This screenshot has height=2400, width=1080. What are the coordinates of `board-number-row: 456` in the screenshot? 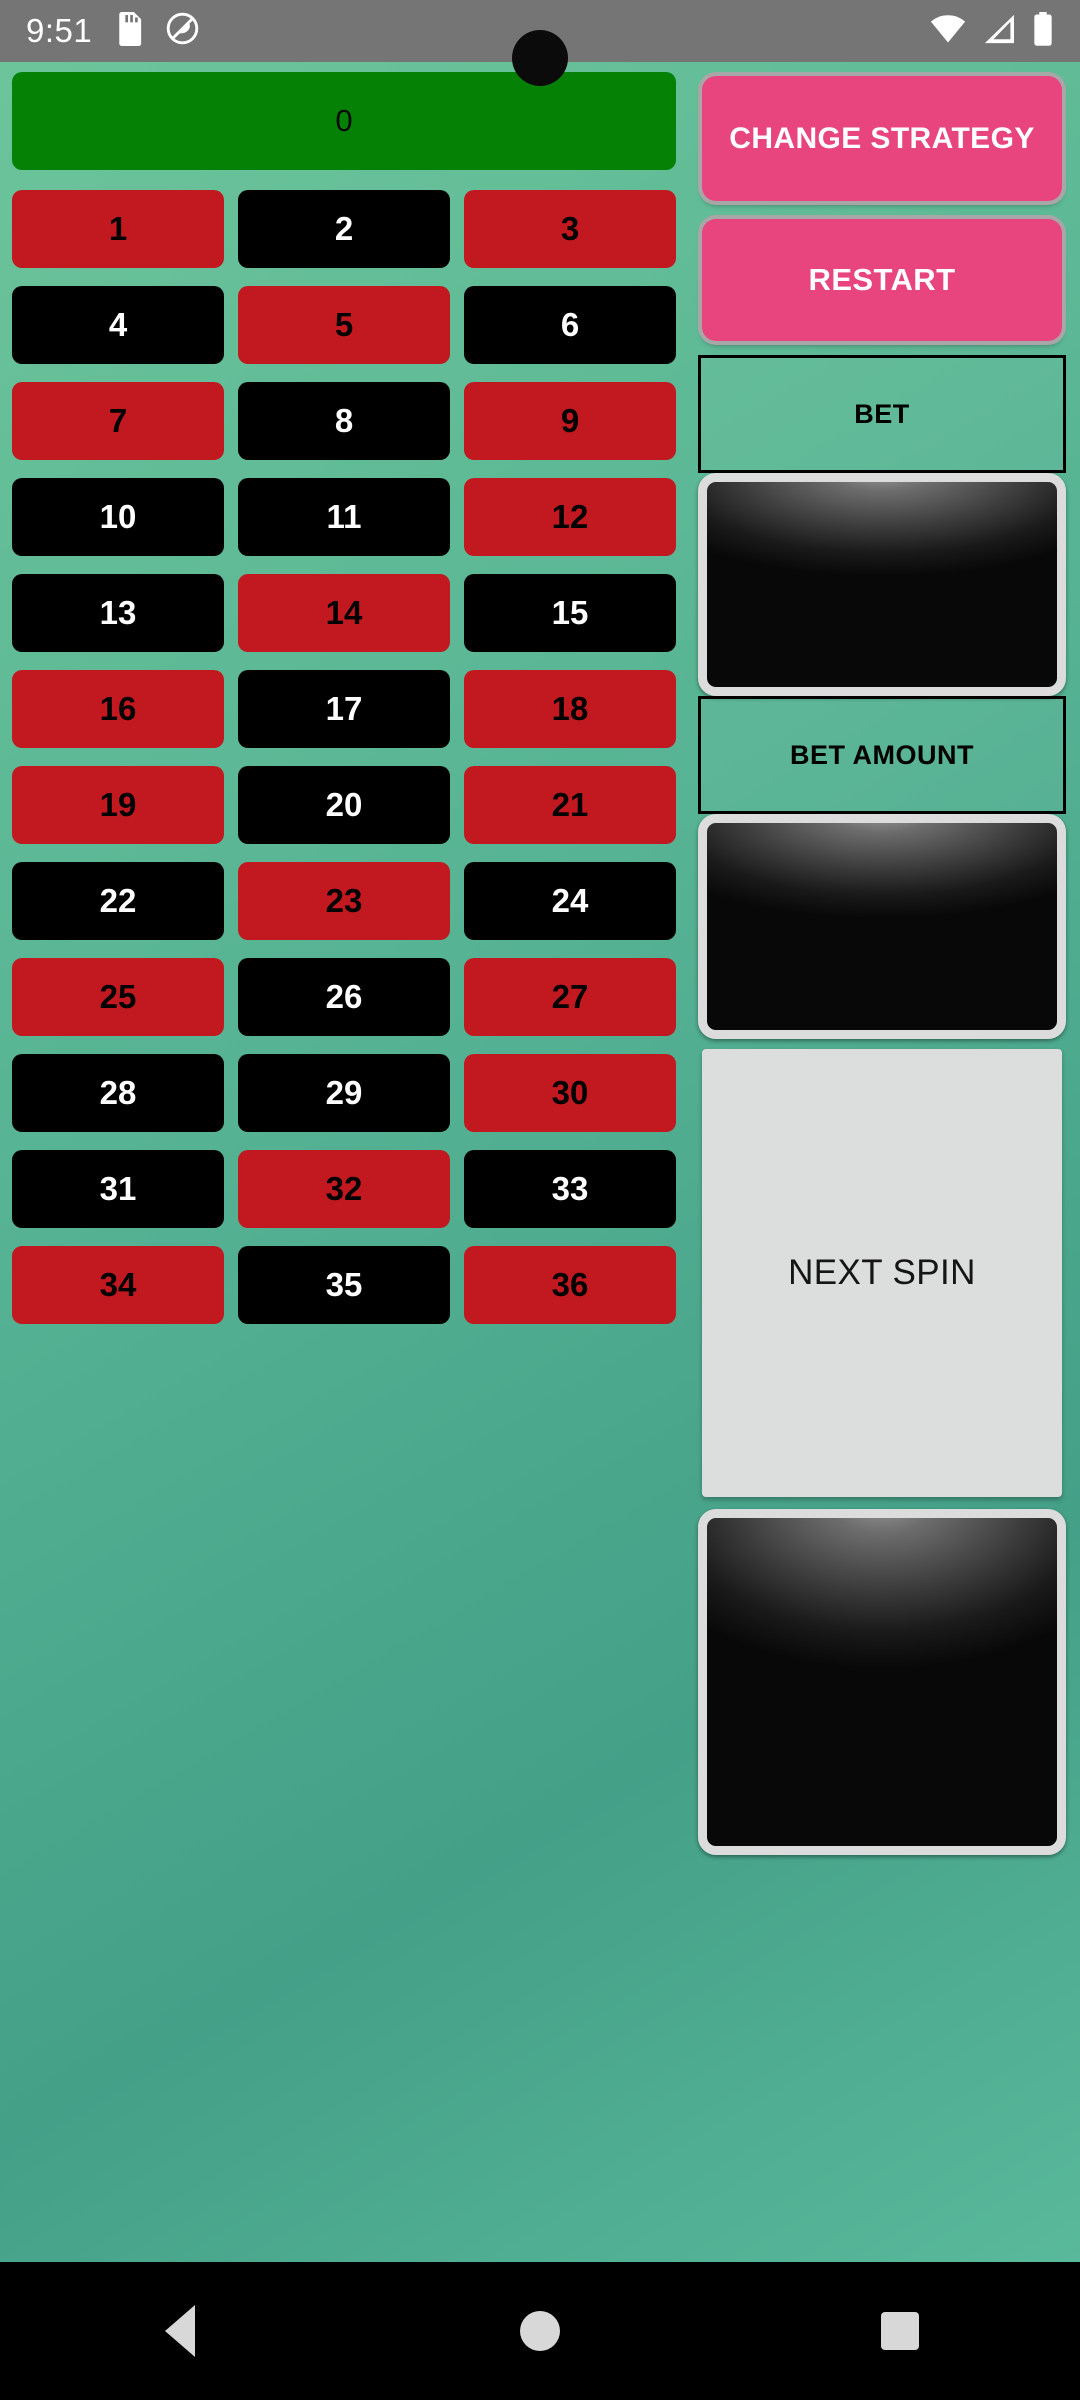 It's located at (344, 325).